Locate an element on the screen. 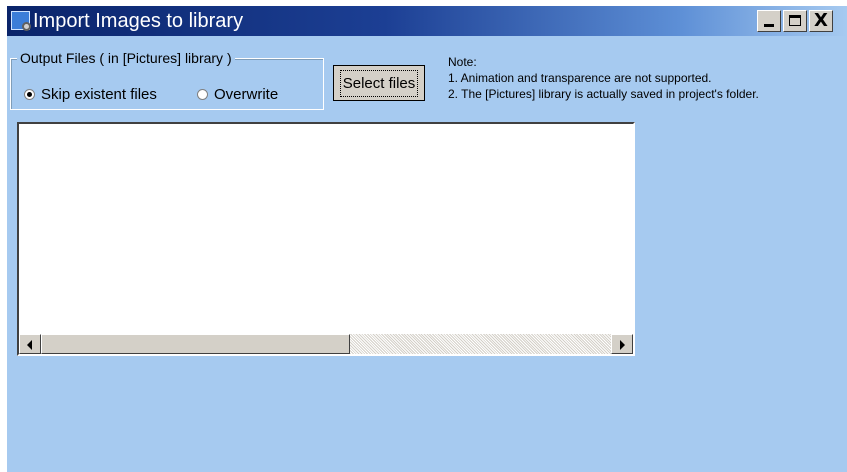 The image size is (847, 472). horizontal-scrollbar is located at coordinates (326, 344).